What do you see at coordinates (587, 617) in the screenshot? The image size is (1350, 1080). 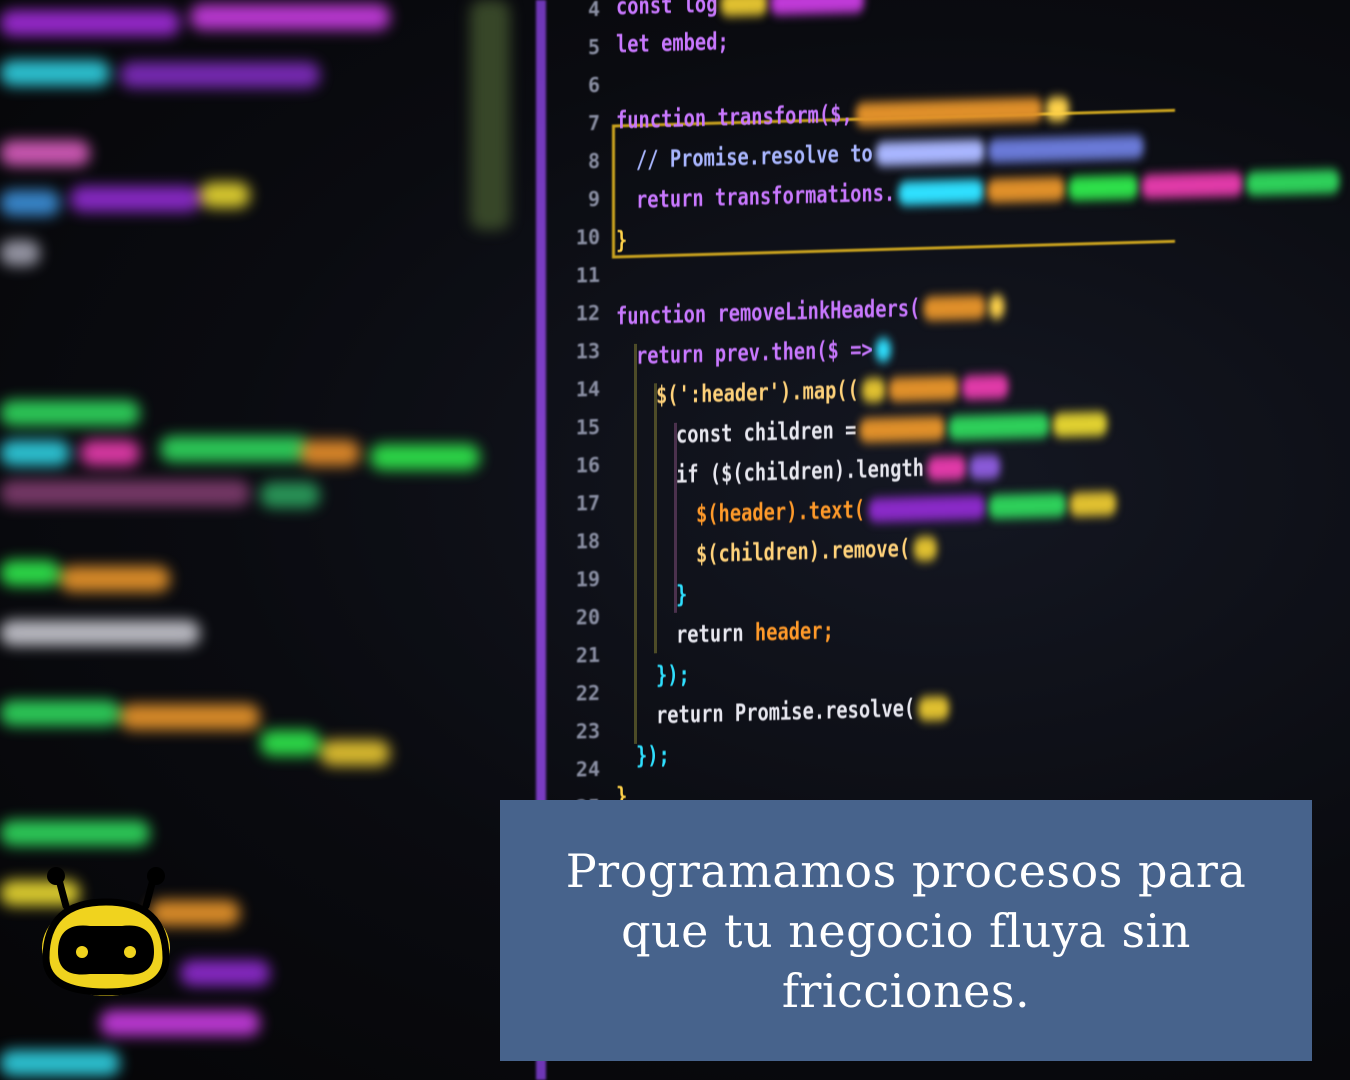 I see `line-number: 20` at bounding box center [587, 617].